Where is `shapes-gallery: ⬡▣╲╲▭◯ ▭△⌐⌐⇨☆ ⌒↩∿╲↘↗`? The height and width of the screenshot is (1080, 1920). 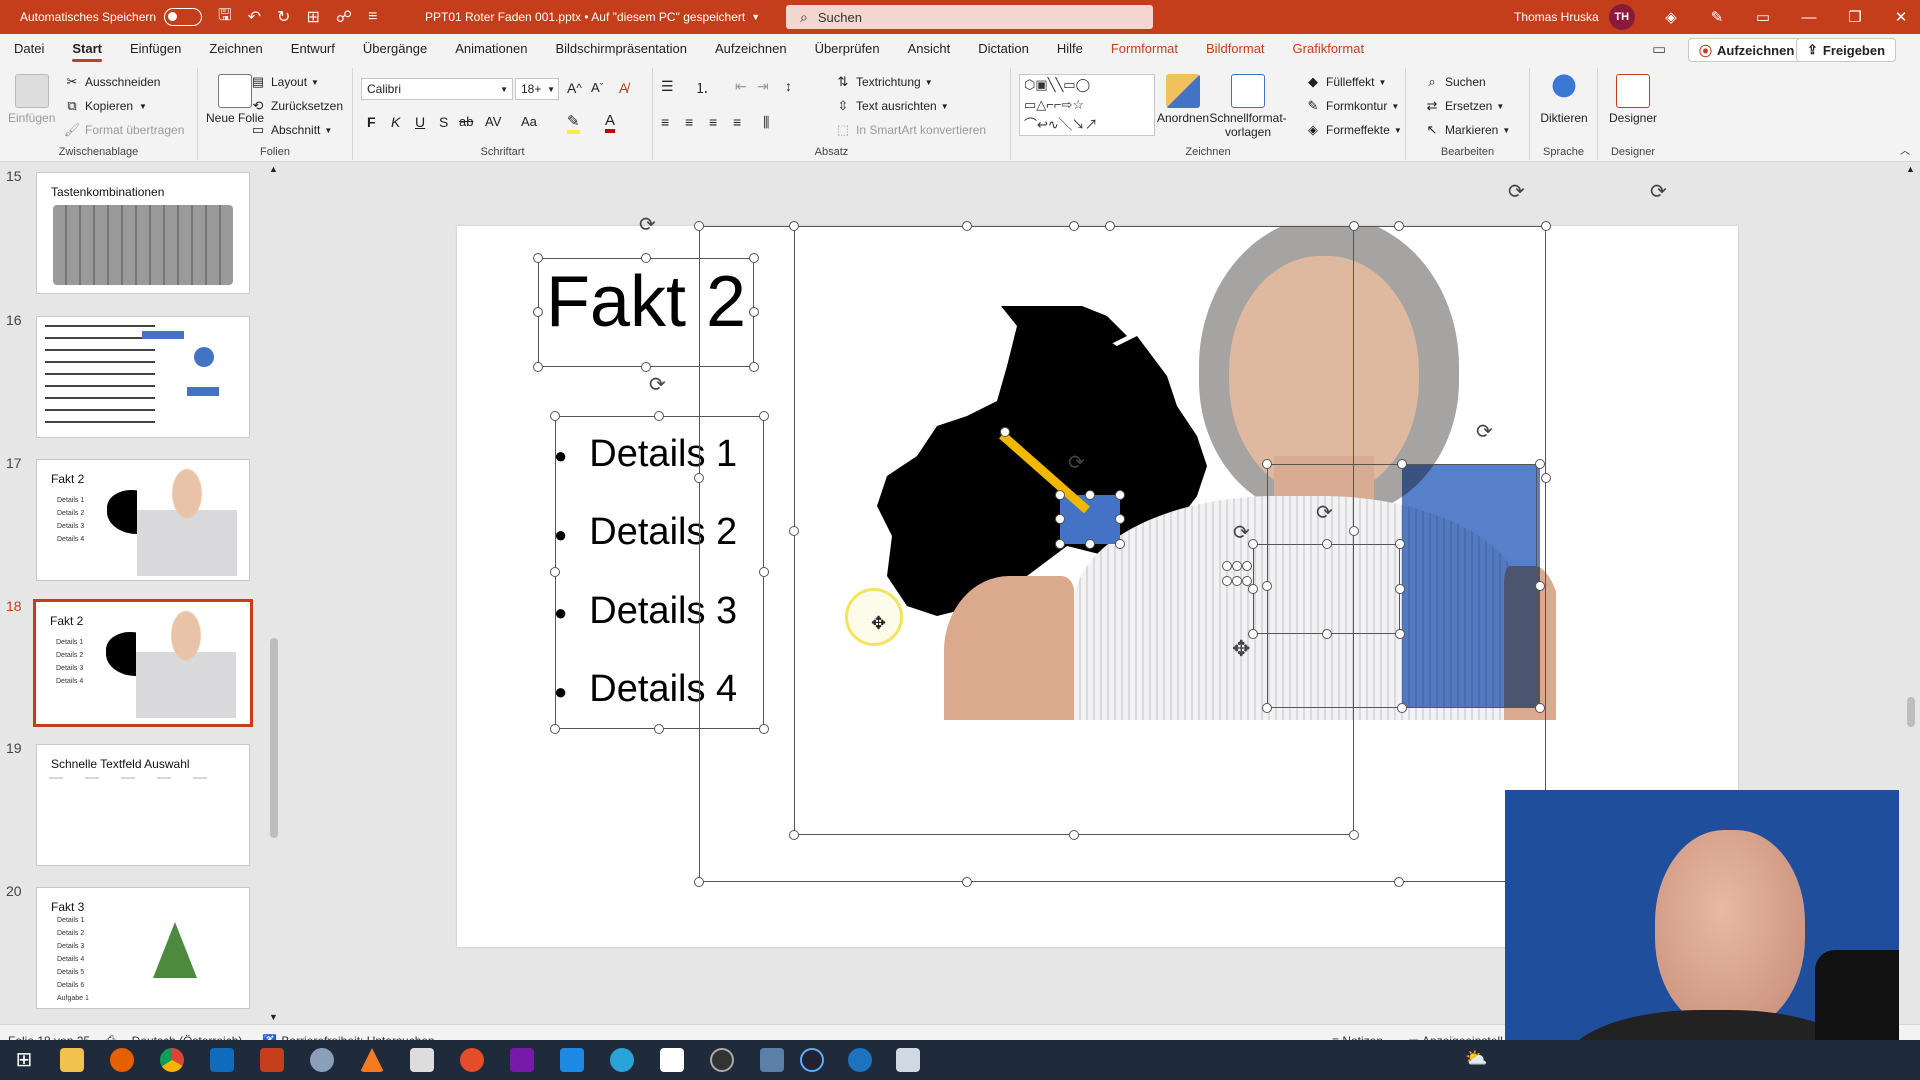
shapes-gallery: ⬡▣╲╲▭◯ ▭△⌐⌐⇨☆ ⌒↩∿╲↘↗ is located at coordinates (1087, 105).